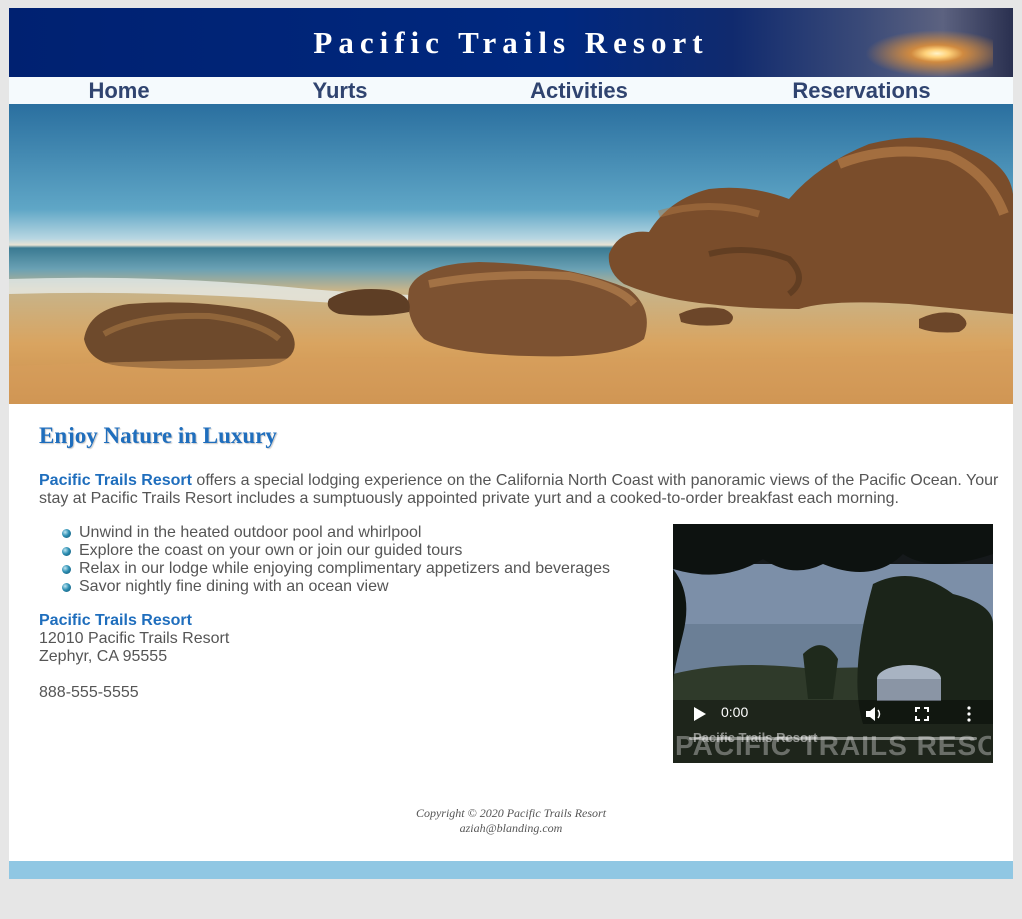 The image size is (1022, 919). I want to click on address-city: Zephyr, CA 95555, so click(103, 656).